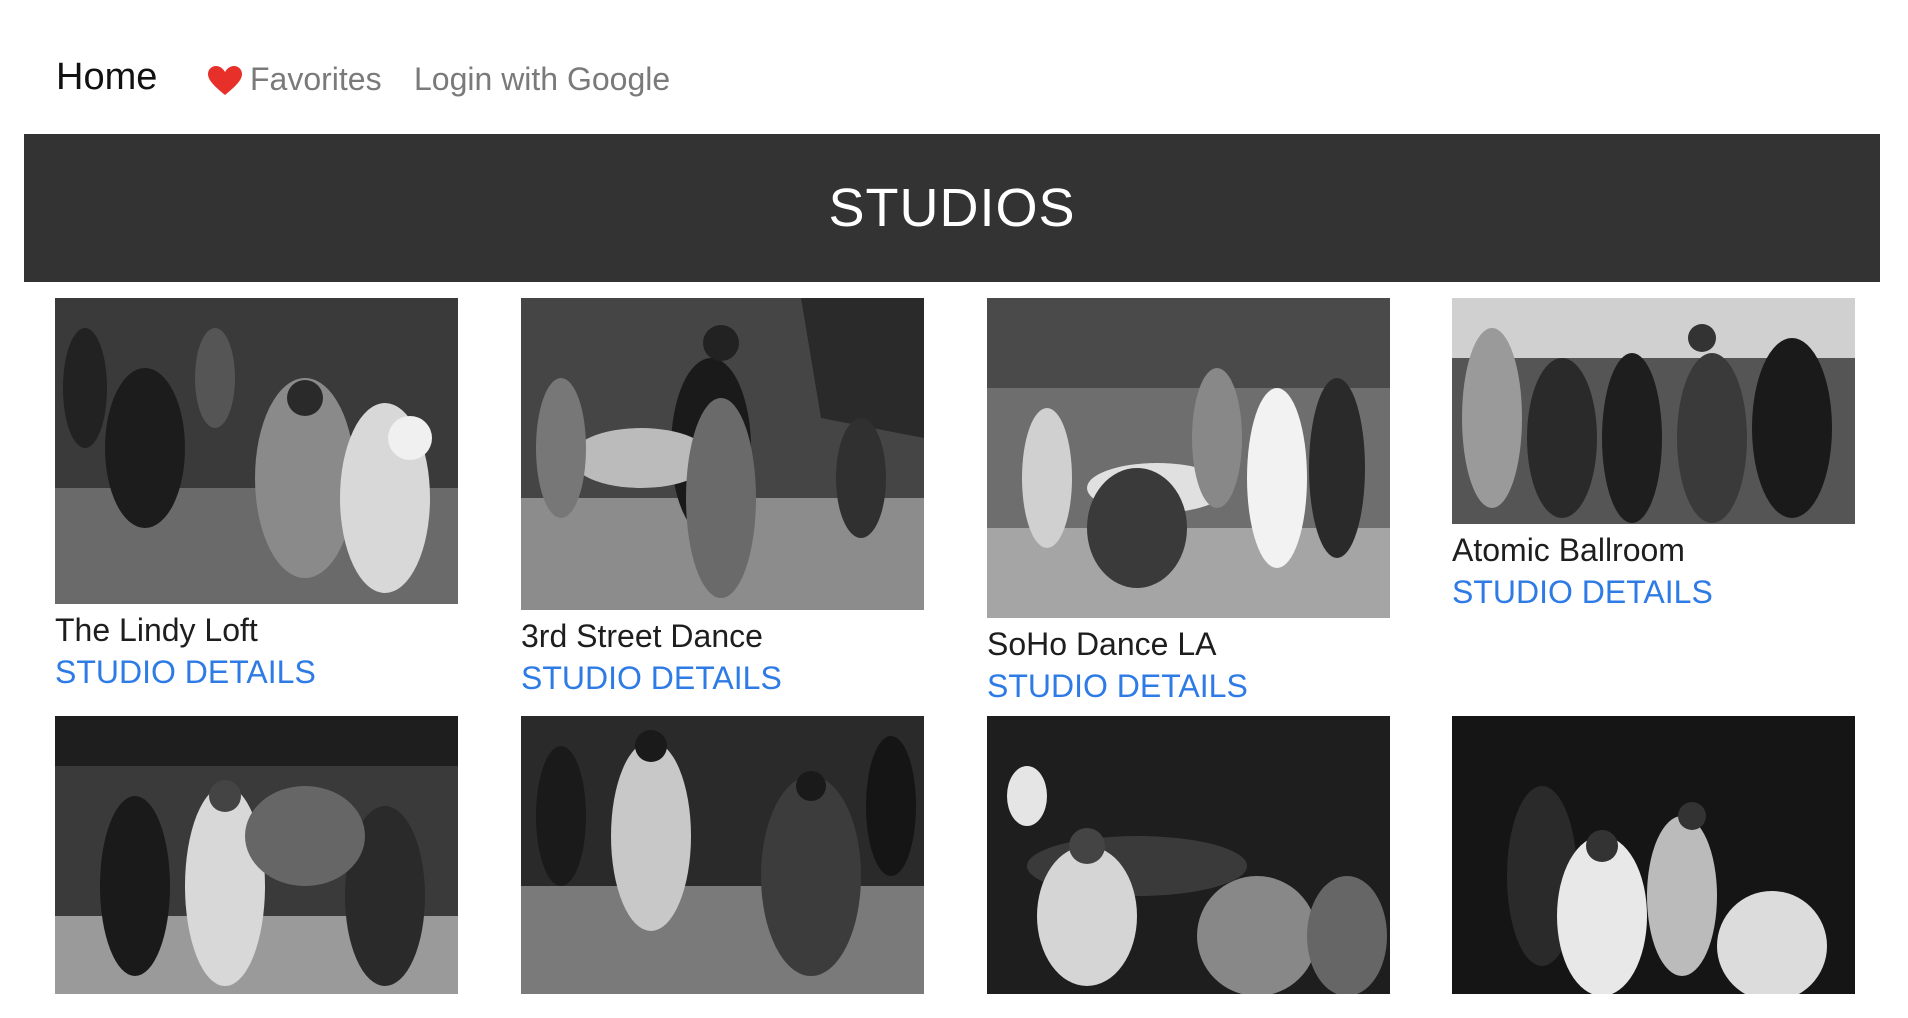  Describe the element at coordinates (954, 67) in the screenshot. I see `top-nav: Home Favorites Login with Google` at that location.